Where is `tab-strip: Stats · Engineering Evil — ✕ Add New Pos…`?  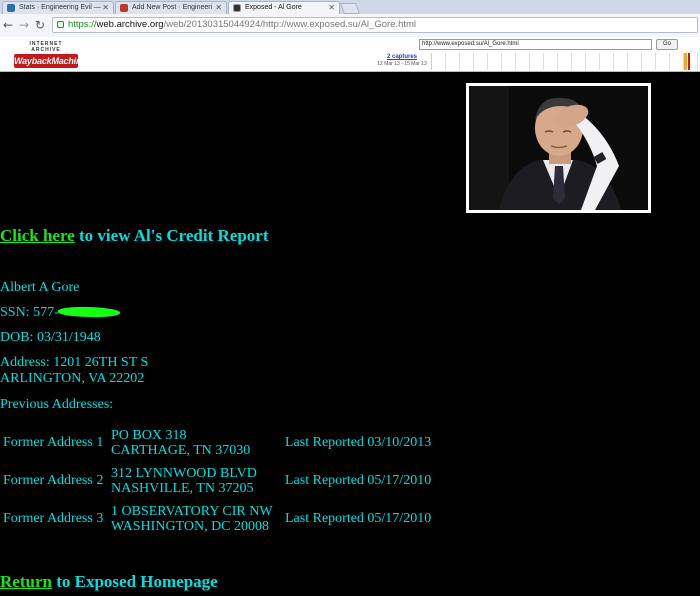 tab-strip: Stats · Engineering Evil — ✕ Add New Pos… is located at coordinates (350, 7).